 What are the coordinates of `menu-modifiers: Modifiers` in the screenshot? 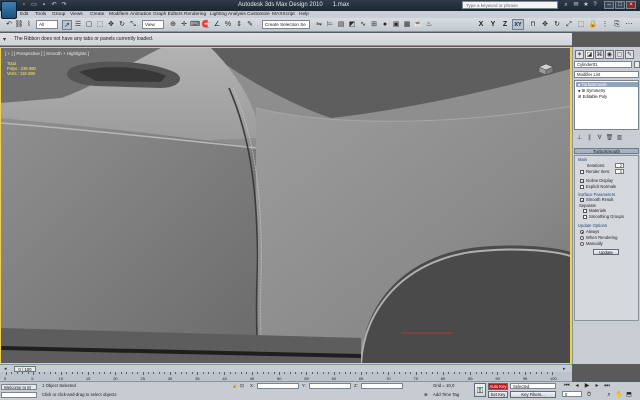 It's located at (118, 14).